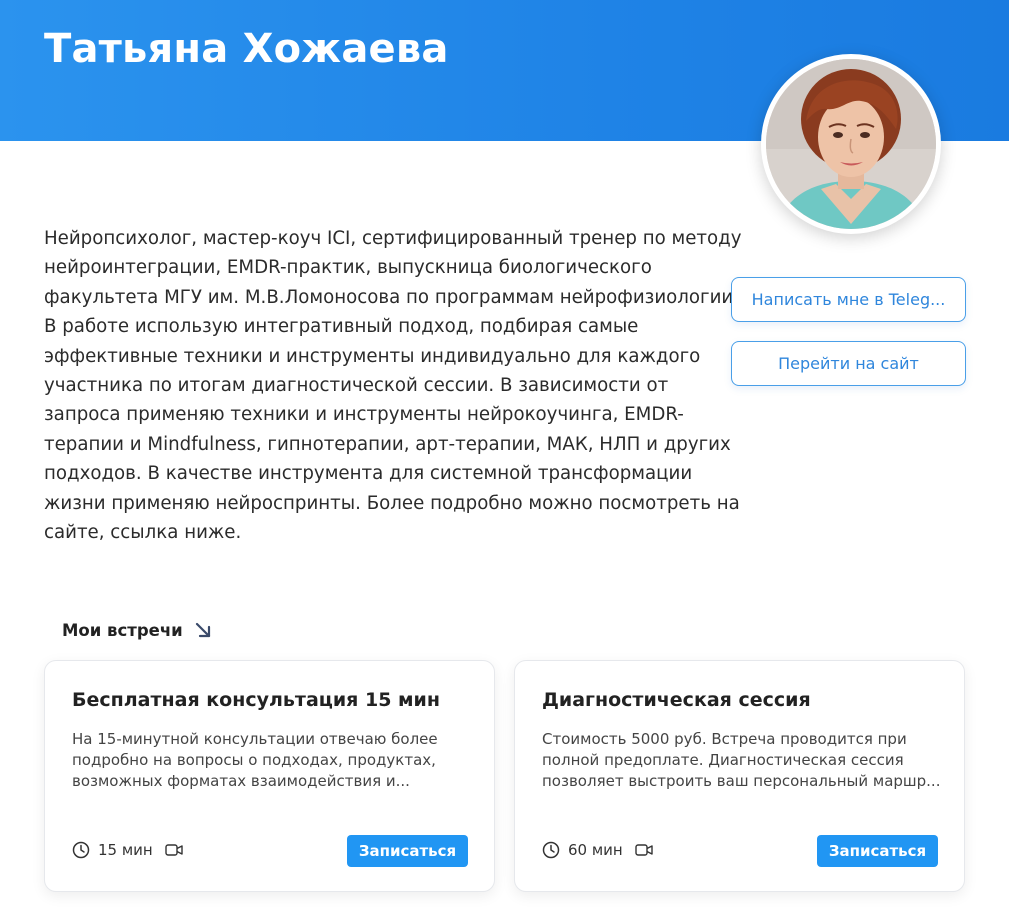 The width and height of the screenshot is (1009, 911). I want to click on meeting-duration: 60 мин, so click(595, 850).